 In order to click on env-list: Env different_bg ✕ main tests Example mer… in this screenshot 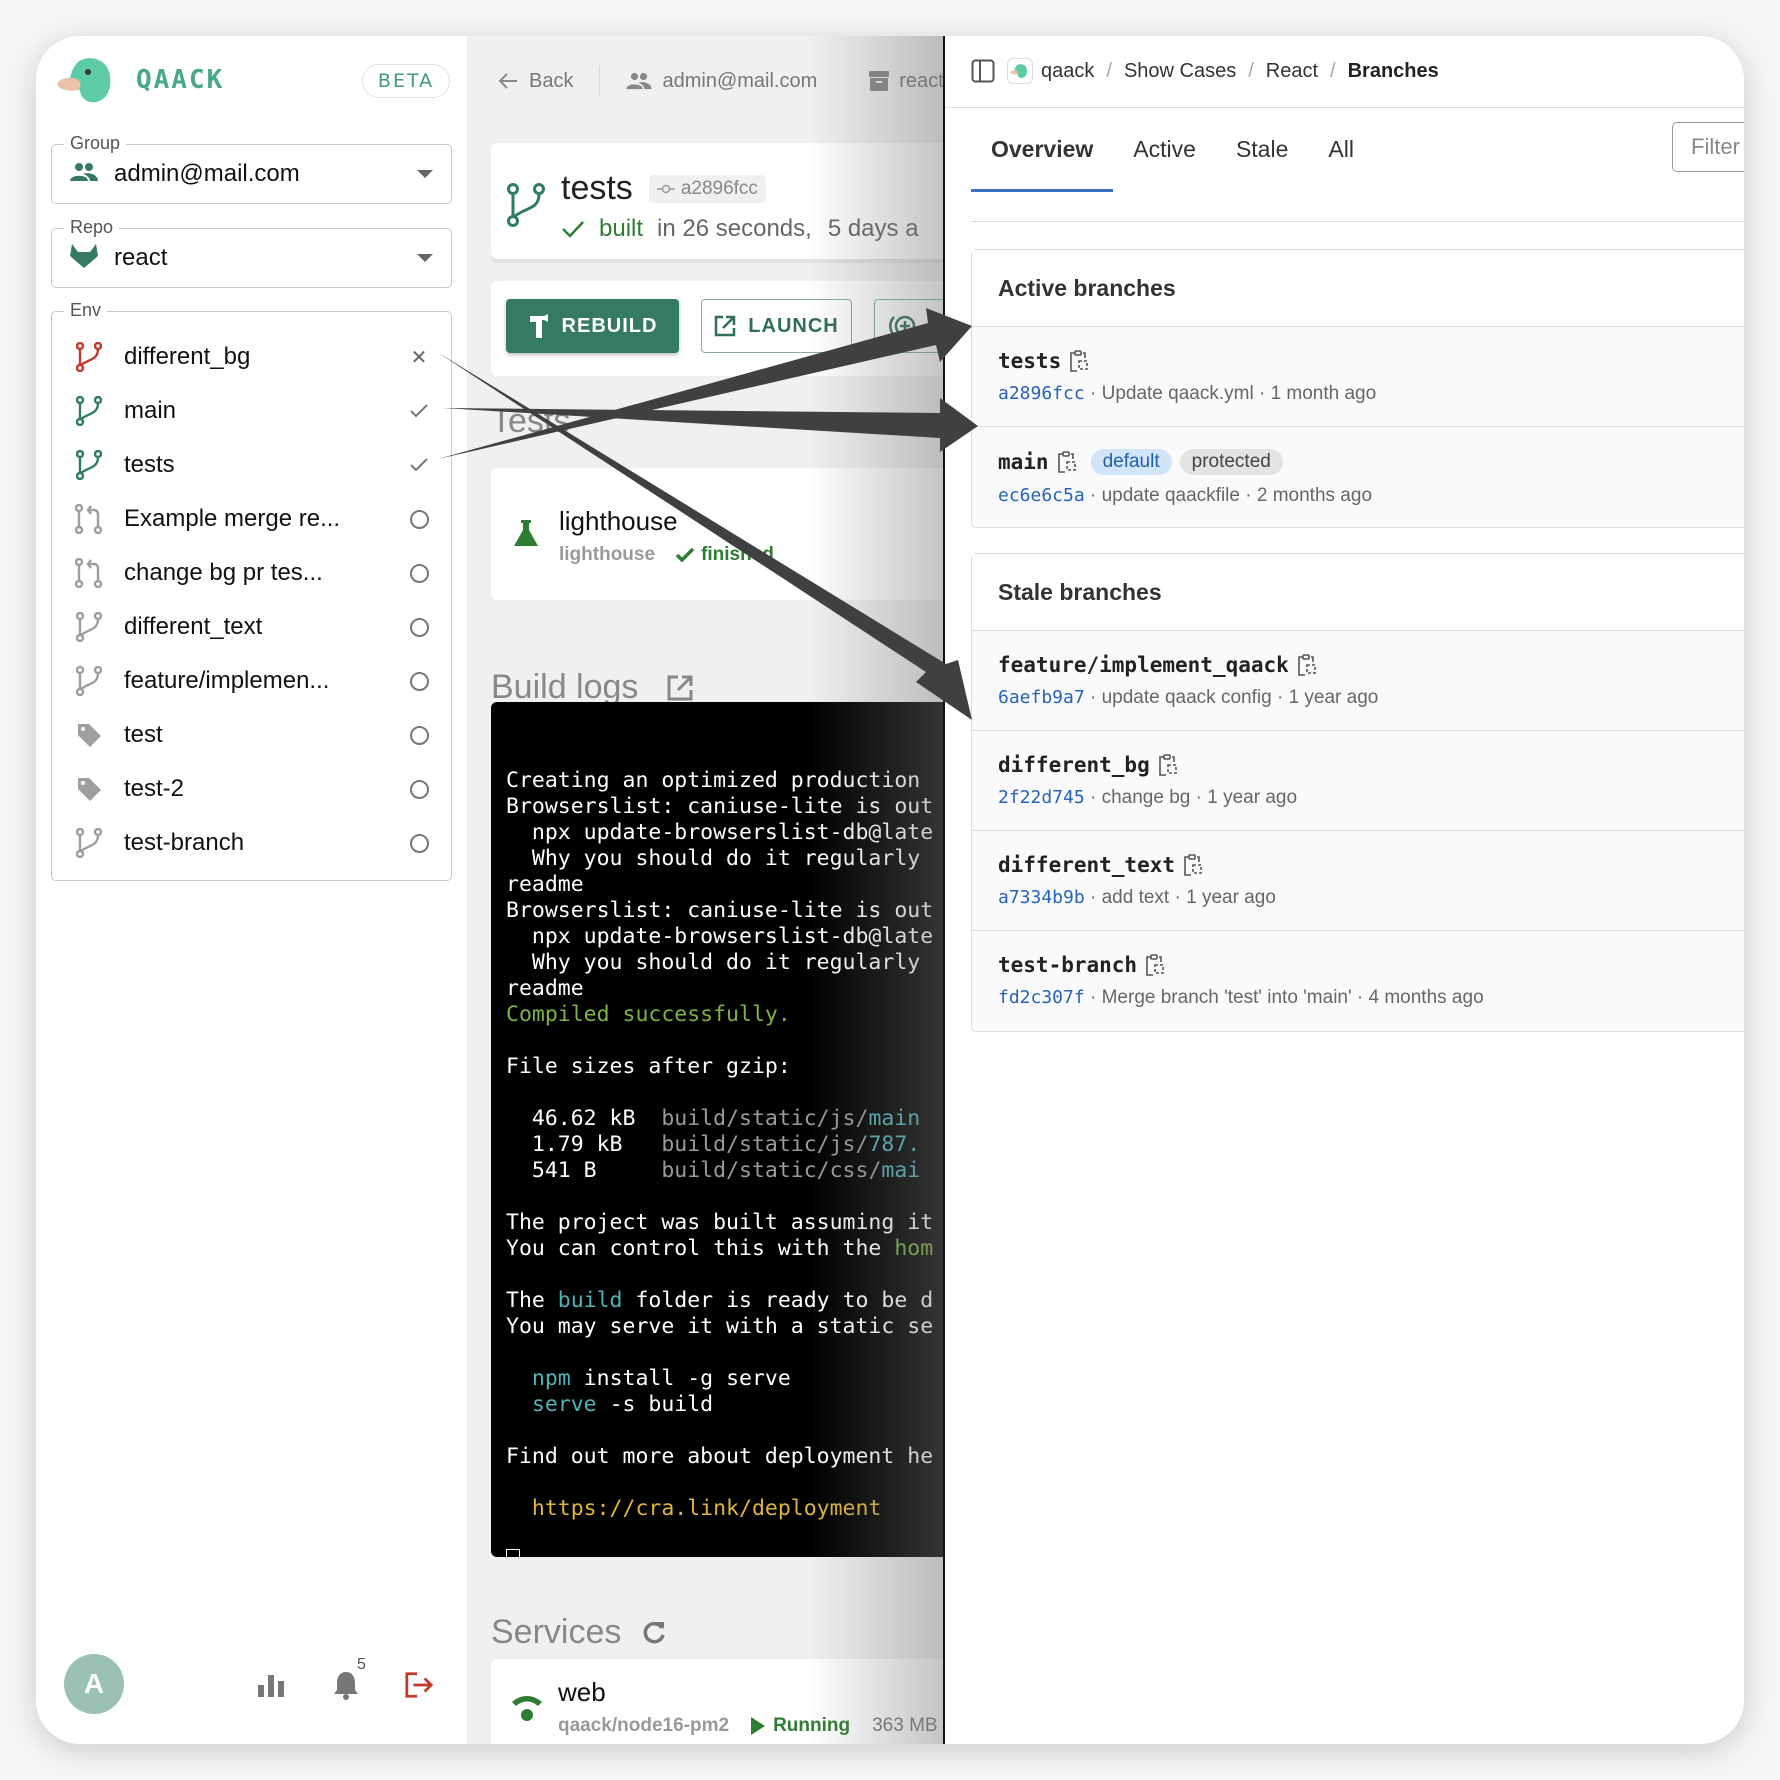, I will do `click(251, 590)`.